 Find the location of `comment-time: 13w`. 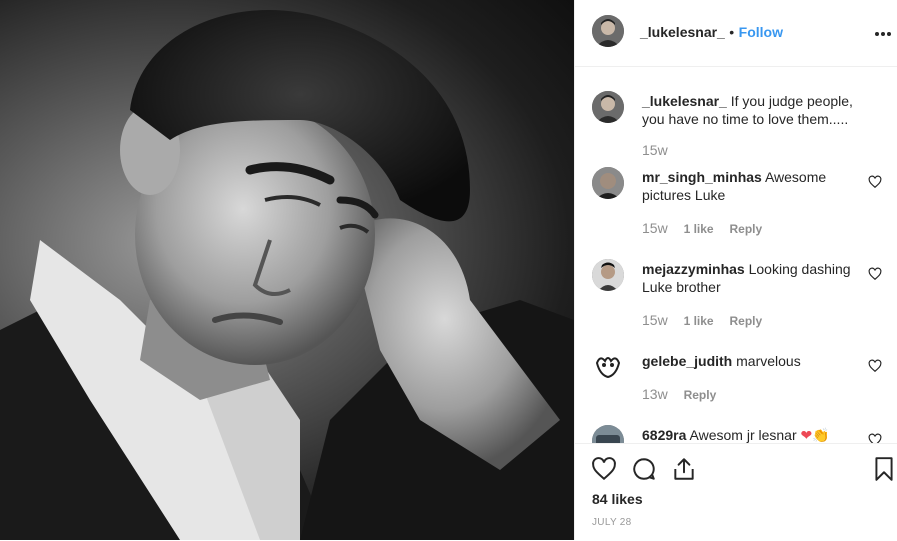

comment-time: 13w is located at coordinates (655, 394).